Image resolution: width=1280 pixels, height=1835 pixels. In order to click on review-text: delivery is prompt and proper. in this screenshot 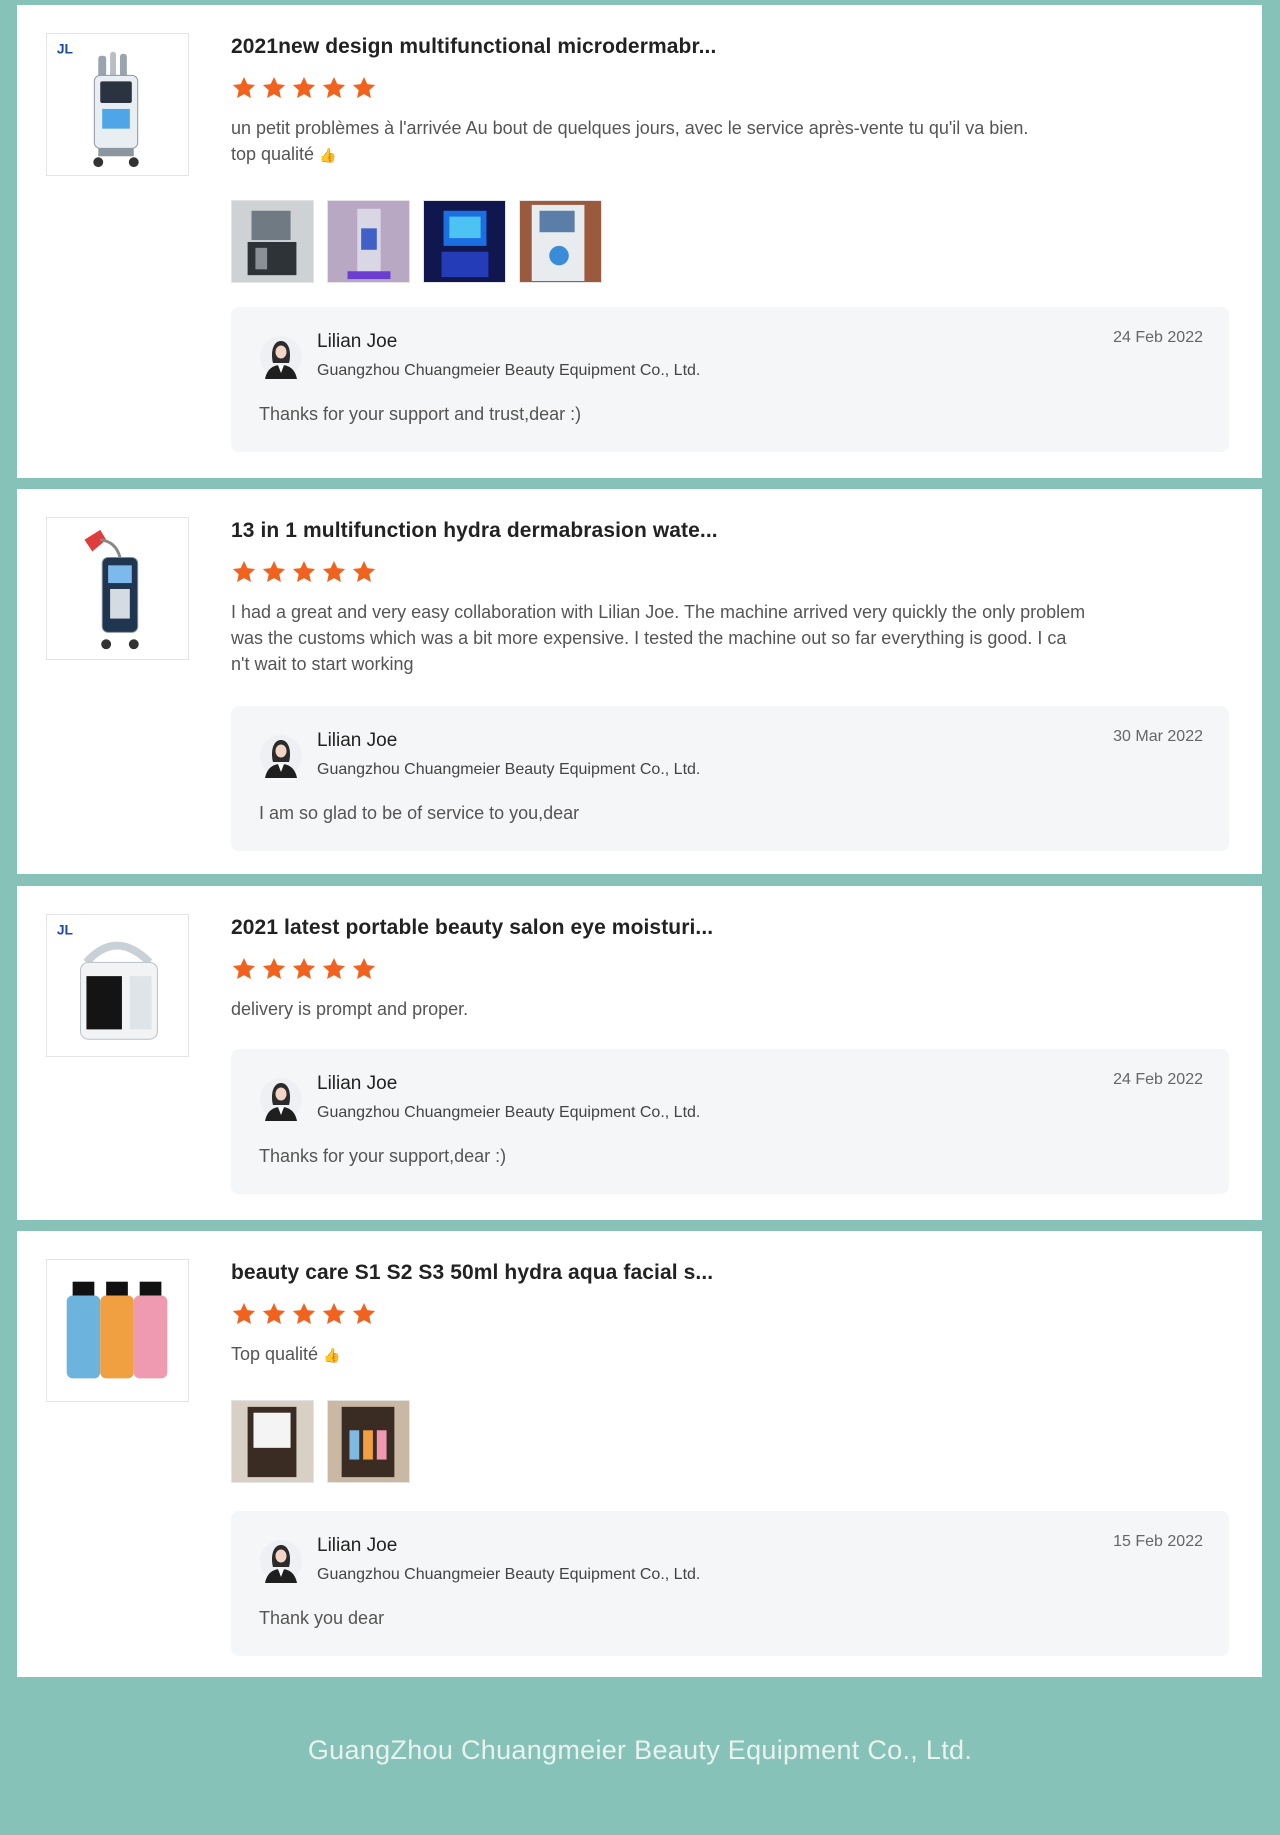, I will do `click(706, 1009)`.